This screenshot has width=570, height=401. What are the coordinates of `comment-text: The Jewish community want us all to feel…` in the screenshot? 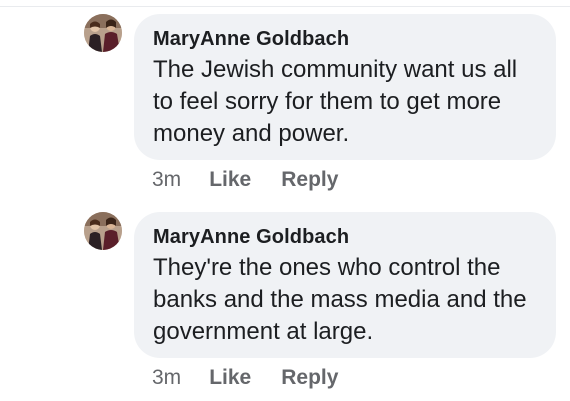 It's located at (335, 101).